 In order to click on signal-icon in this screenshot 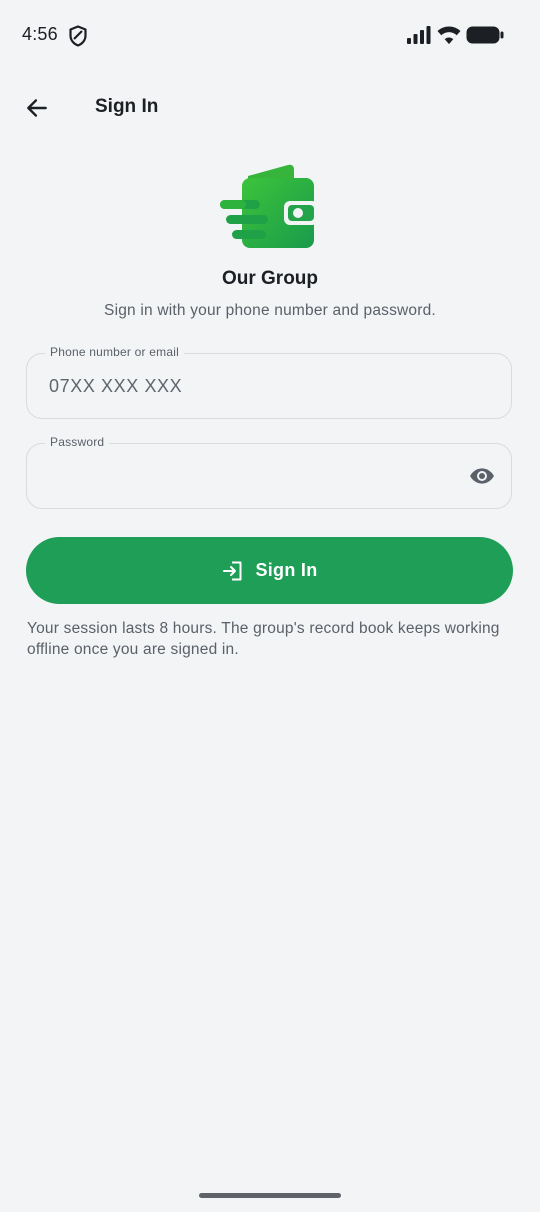, I will do `click(419, 35)`.